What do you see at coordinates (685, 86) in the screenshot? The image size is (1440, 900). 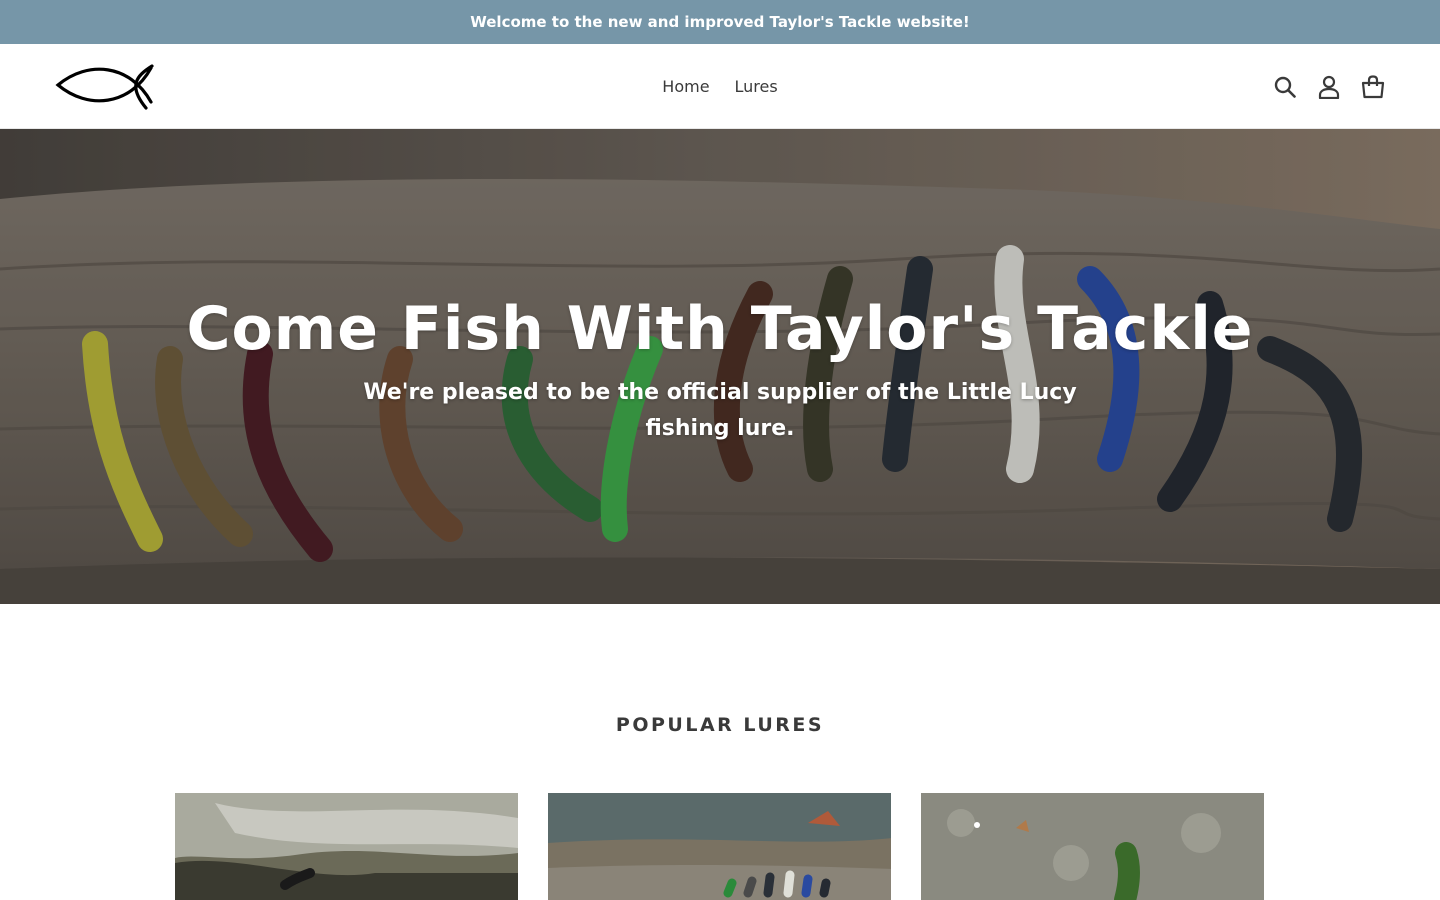 I see `nav-home: Home` at bounding box center [685, 86].